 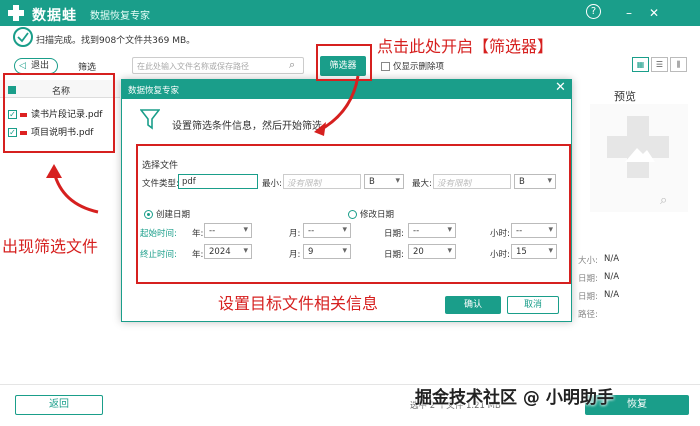 I want to click on detail-view-icon: ⫼, so click(x=678, y=64).